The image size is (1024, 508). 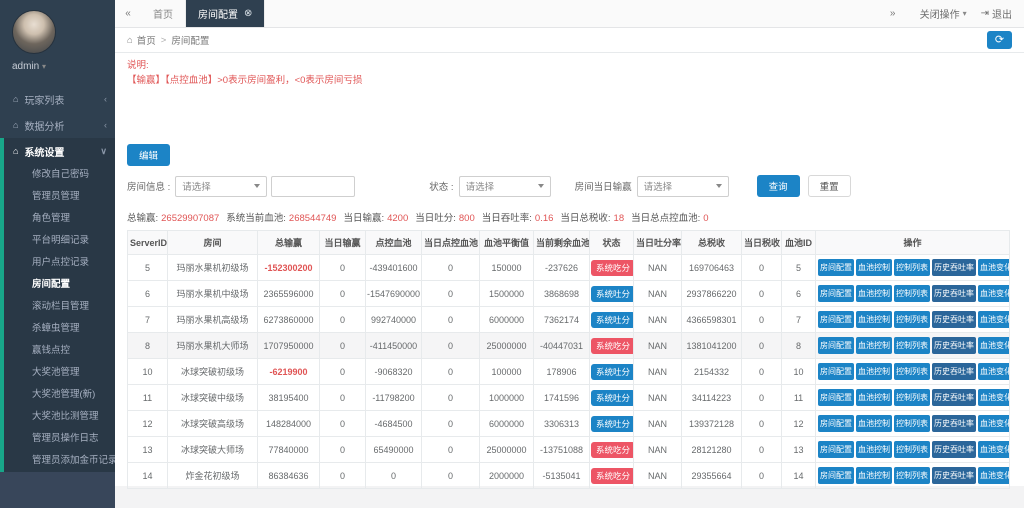 I want to click on close-tab-icon: ⊗, so click(x=248, y=13).